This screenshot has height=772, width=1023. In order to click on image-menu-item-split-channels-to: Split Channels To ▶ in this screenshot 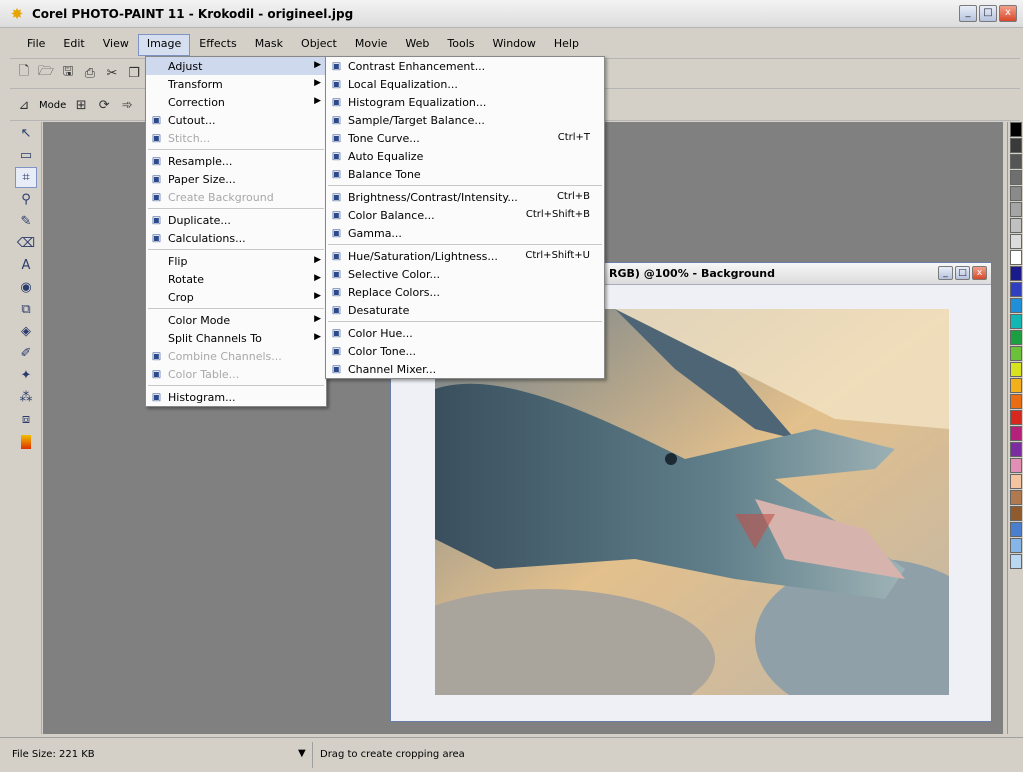, I will do `click(236, 338)`.